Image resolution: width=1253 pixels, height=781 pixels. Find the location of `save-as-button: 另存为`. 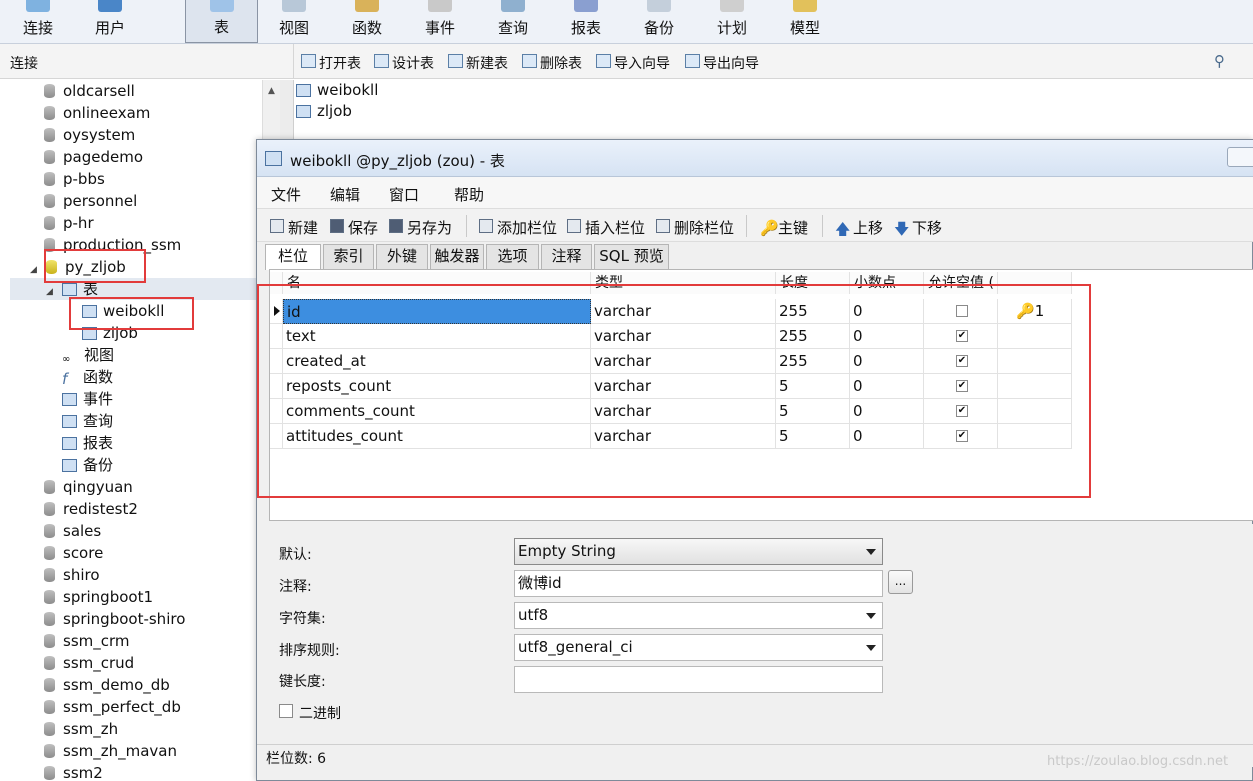

save-as-button: 另存为 is located at coordinates (420, 227).